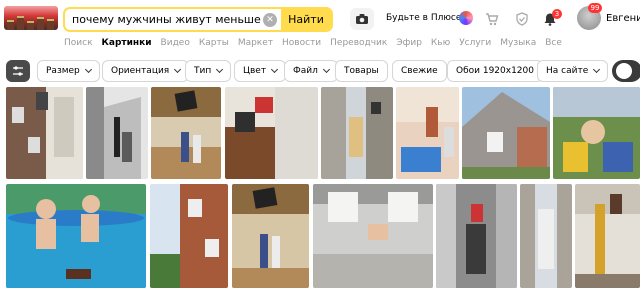  I want to click on header: ✕ Найти Будьте в Плюсе 3 99 Евгения, so click(320, 18).